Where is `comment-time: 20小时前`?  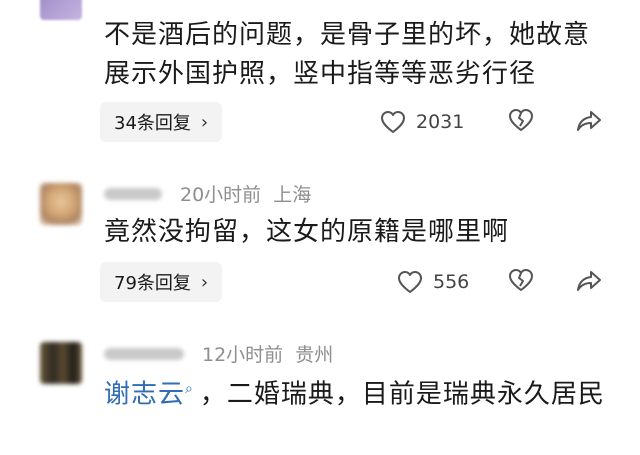
comment-time: 20小时前 is located at coordinates (221, 195).